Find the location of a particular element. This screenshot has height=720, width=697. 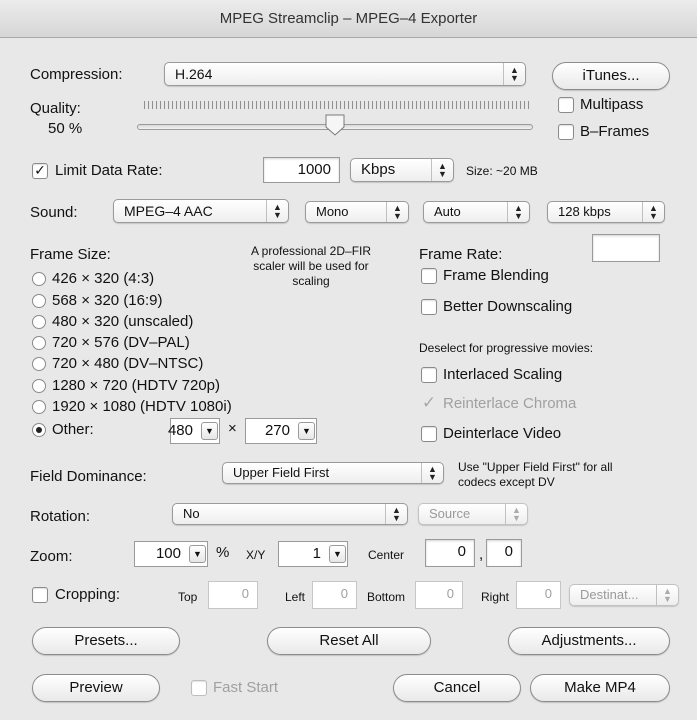

sound-codec-value: MPEG–4 AAC is located at coordinates (168, 211).